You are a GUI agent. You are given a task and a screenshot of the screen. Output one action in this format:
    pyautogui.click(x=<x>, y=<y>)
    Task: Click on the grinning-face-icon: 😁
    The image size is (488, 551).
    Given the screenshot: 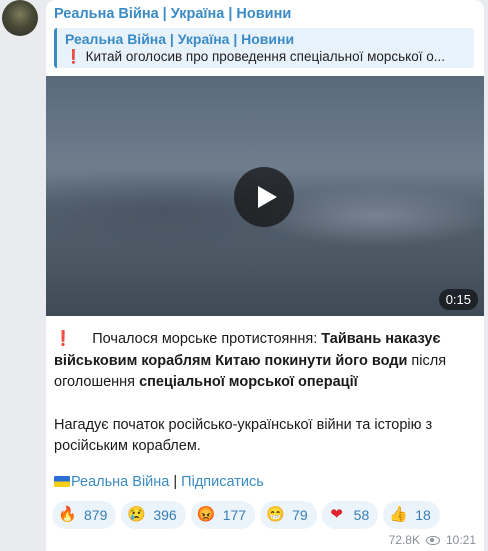 What is the action you would take?
    pyautogui.click(x=275, y=514)
    